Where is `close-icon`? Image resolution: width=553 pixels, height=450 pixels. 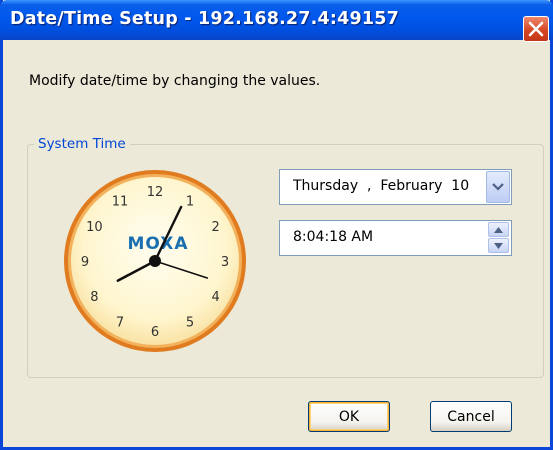
close-icon is located at coordinates (536, 29).